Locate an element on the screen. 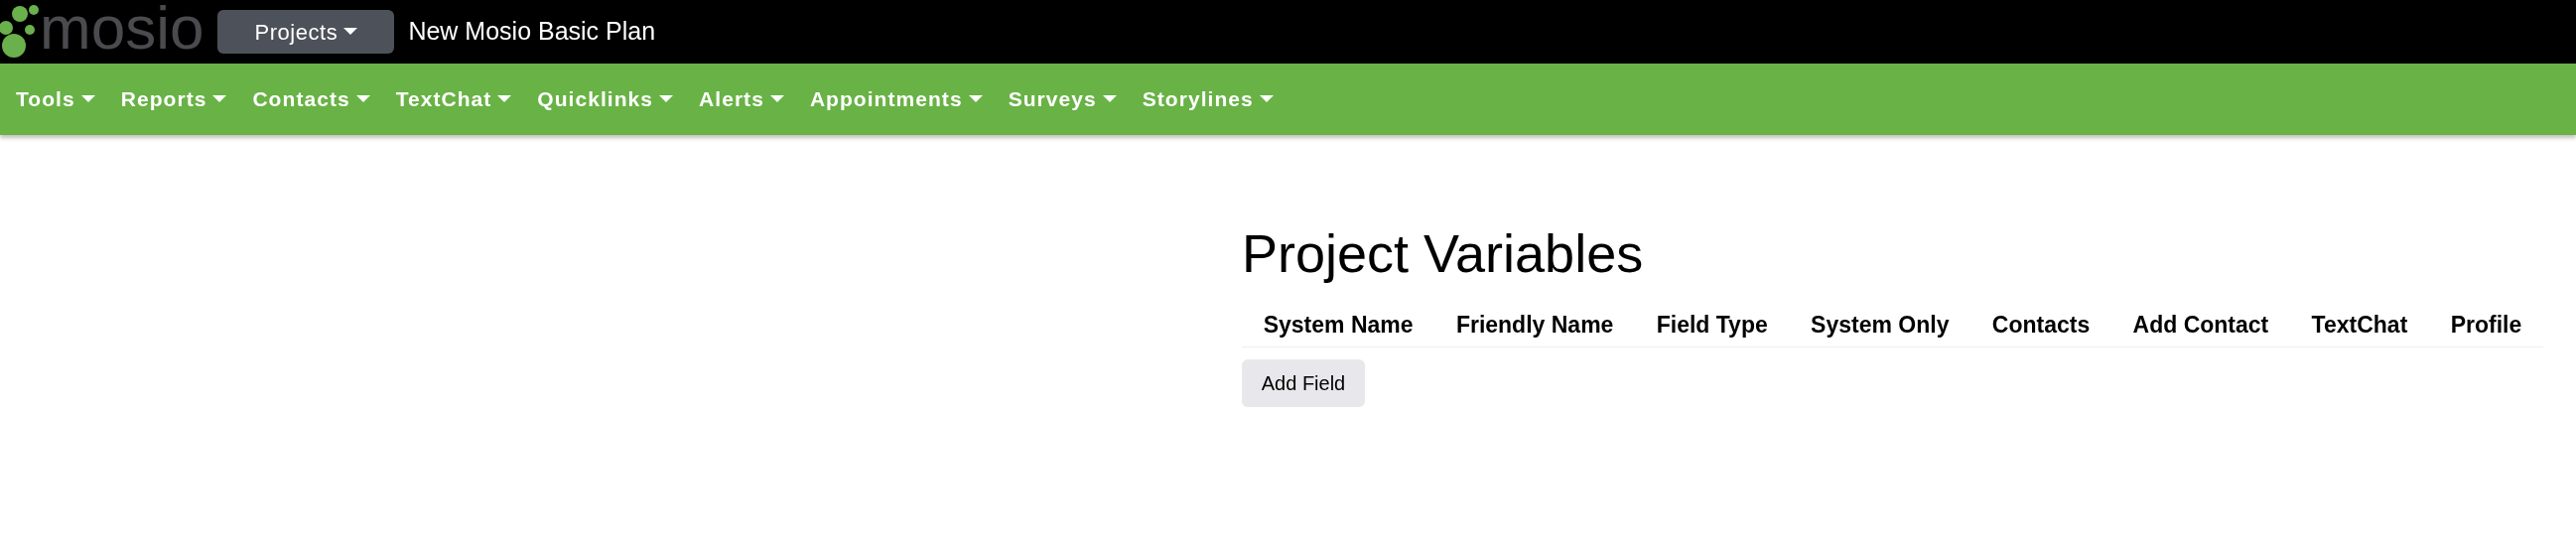 The width and height of the screenshot is (2576, 553). plan-name: New Mosio Basic Plan is located at coordinates (532, 32).